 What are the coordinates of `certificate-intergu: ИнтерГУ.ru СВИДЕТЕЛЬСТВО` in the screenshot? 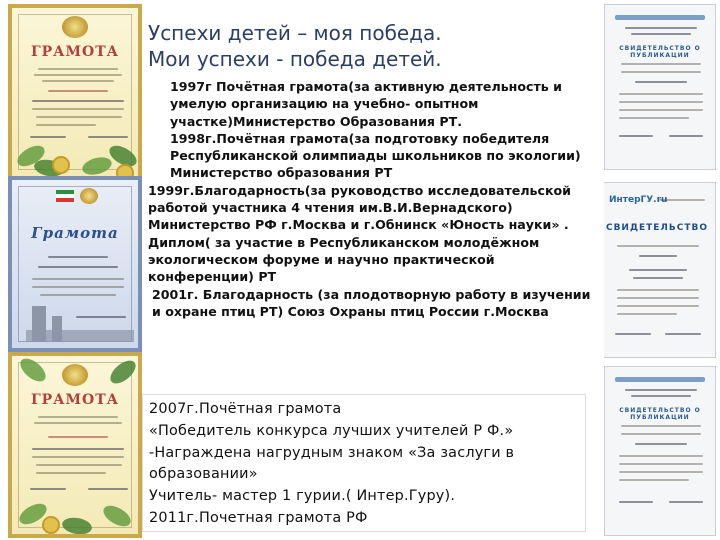 It's located at (657, 270).